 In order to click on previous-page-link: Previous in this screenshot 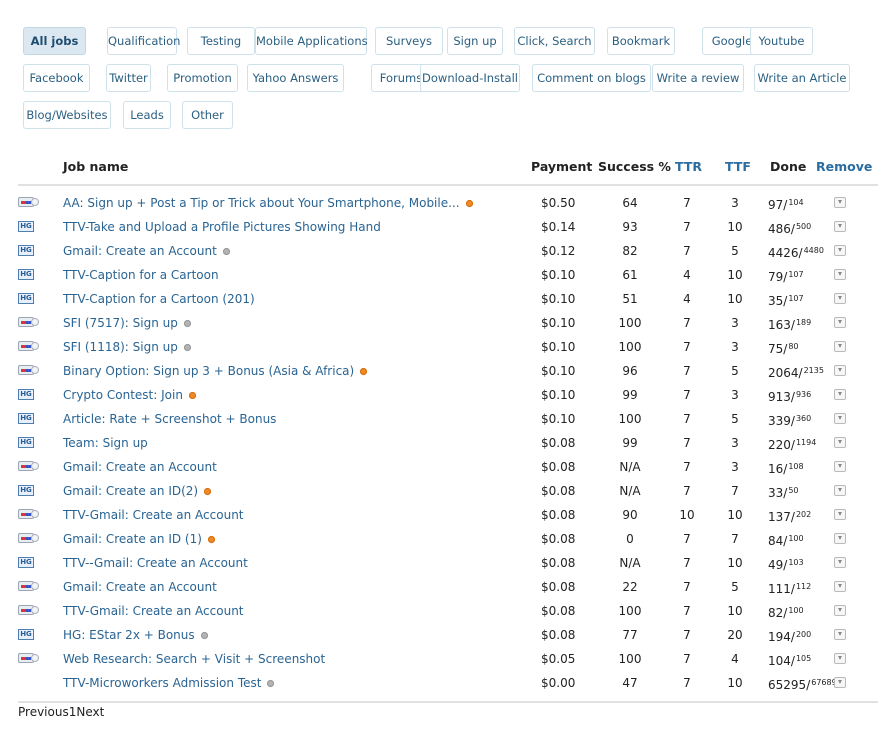, I will do `click(43, 712)`.